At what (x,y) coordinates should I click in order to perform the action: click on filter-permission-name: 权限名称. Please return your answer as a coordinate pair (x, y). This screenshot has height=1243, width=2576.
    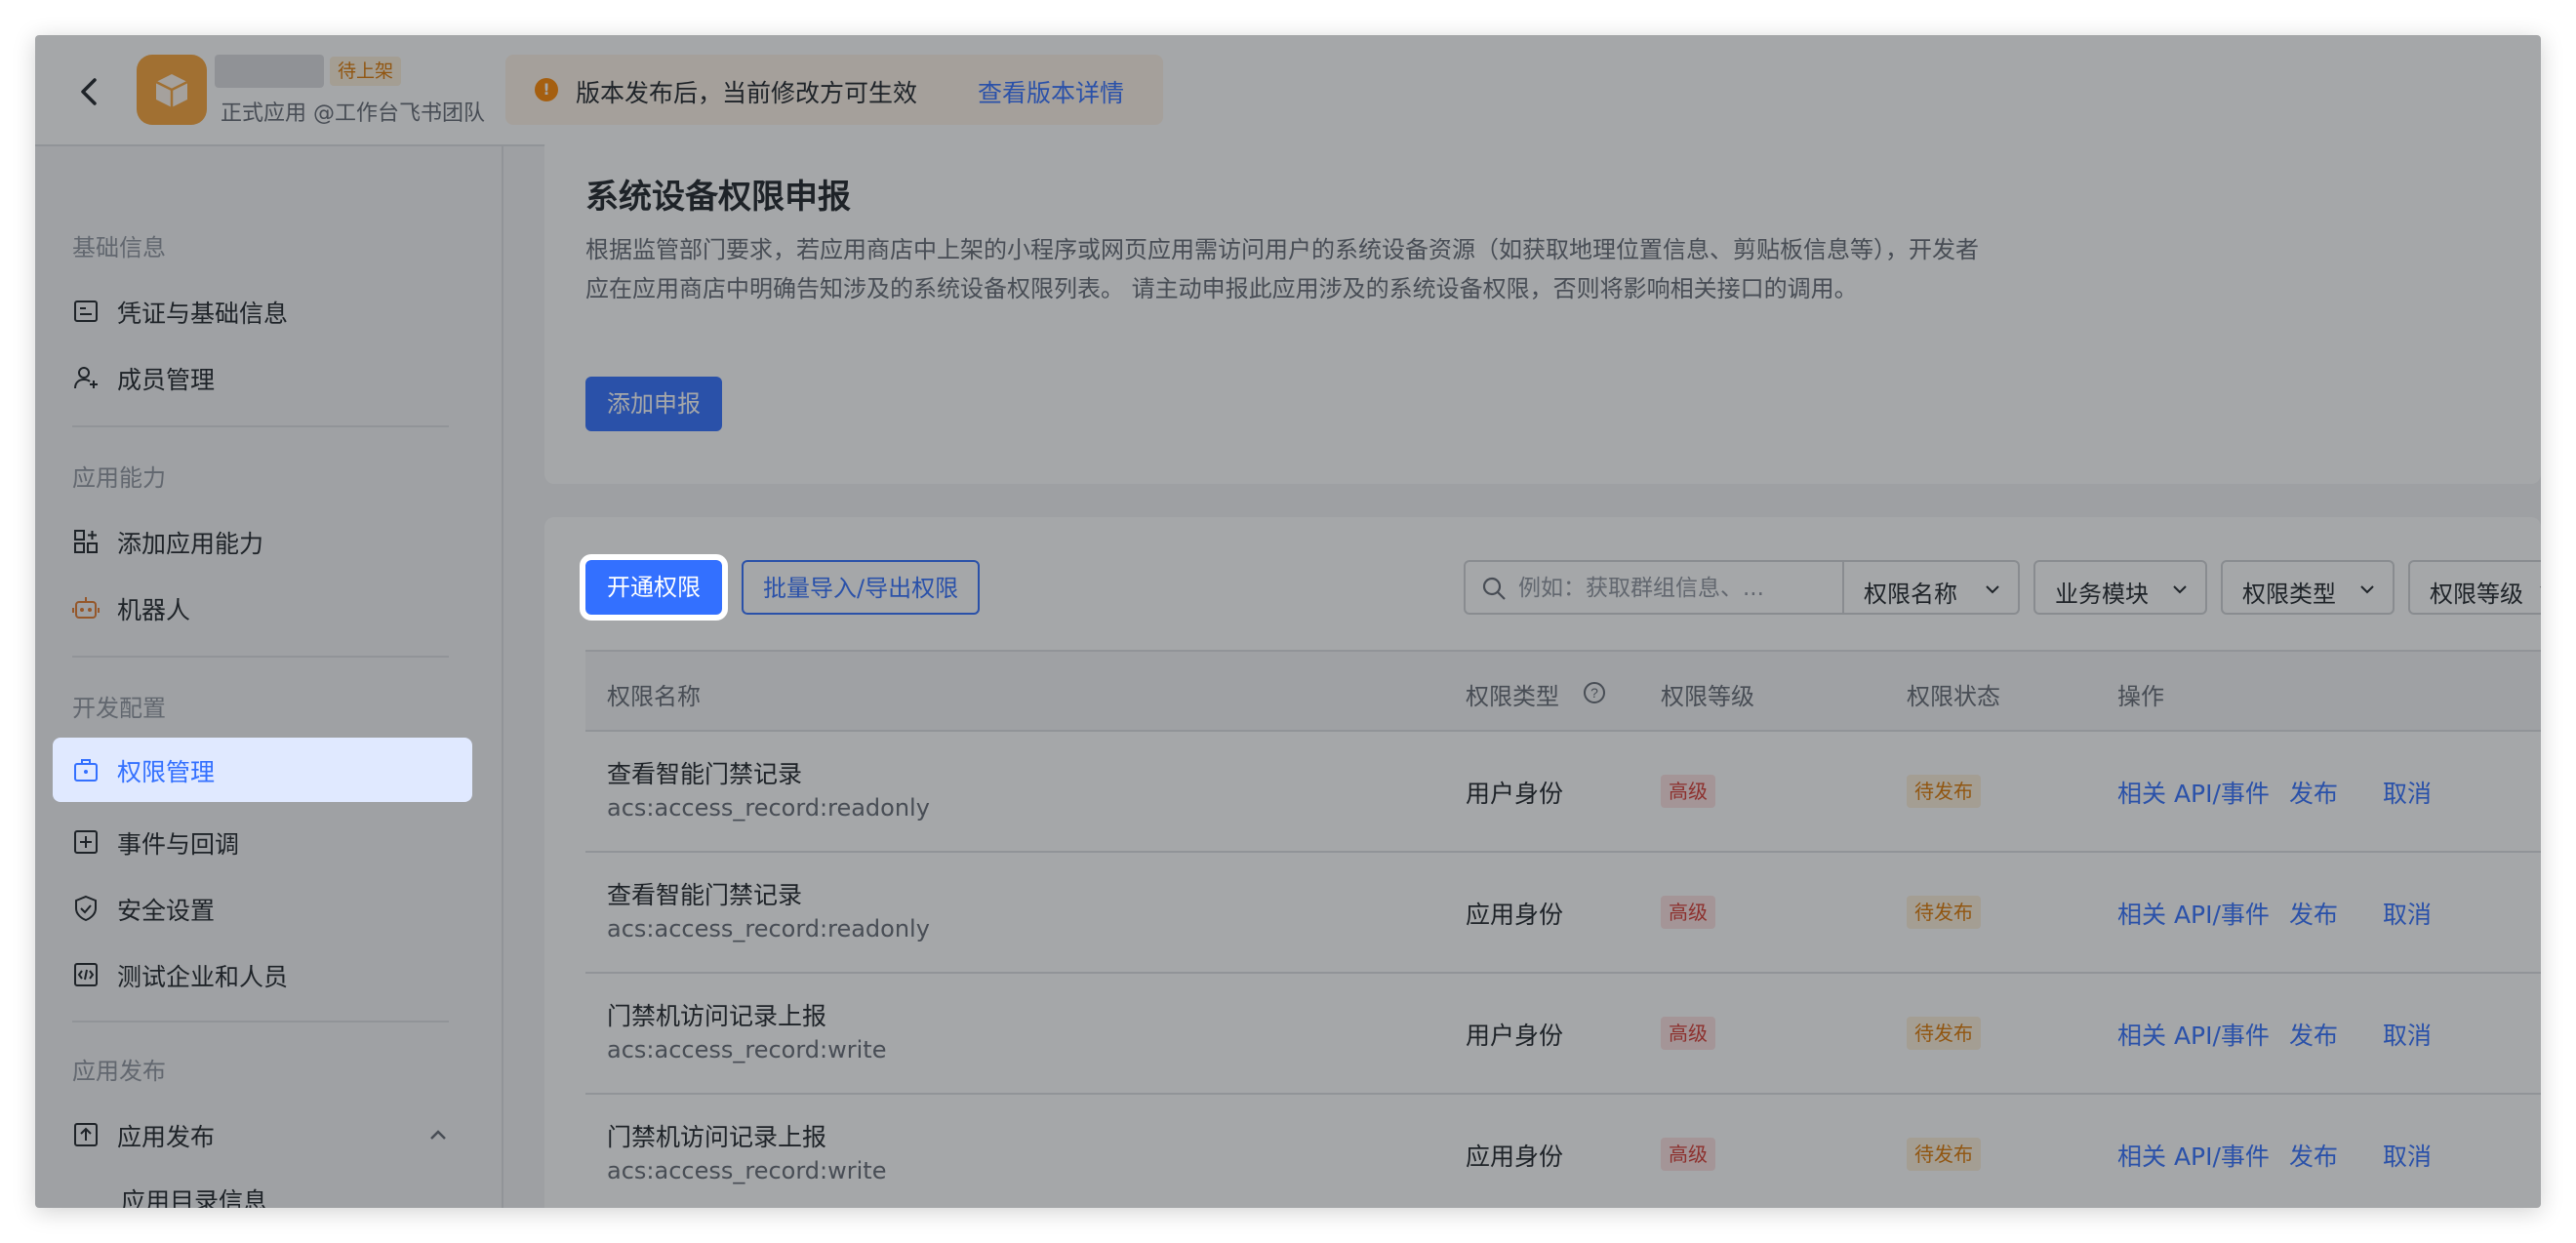
    Looking at the image, I should click on (1932, 587).